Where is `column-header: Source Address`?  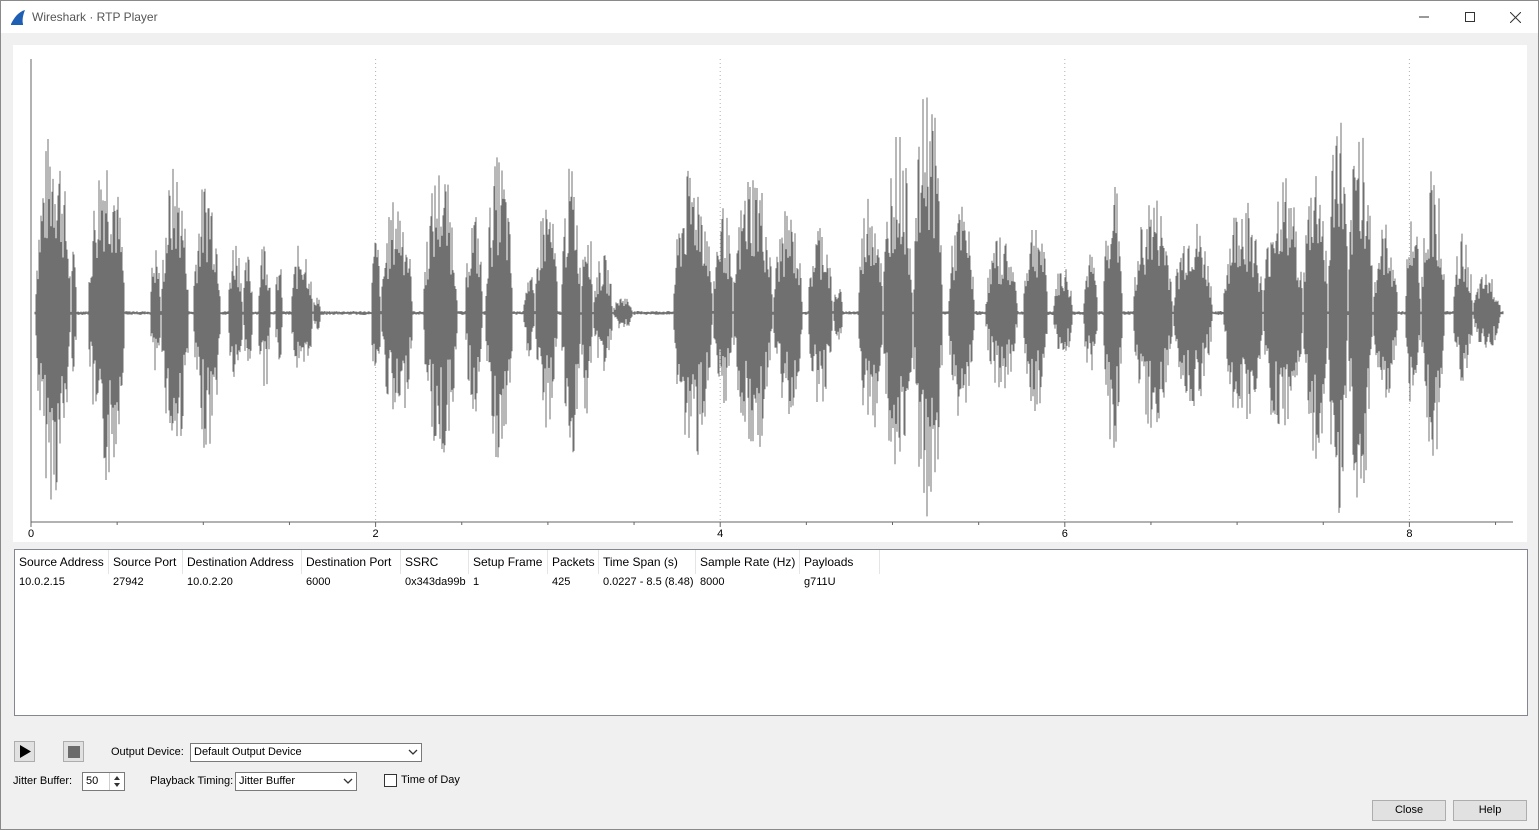
column-header: Source Address is located at coordinates (62, 562).